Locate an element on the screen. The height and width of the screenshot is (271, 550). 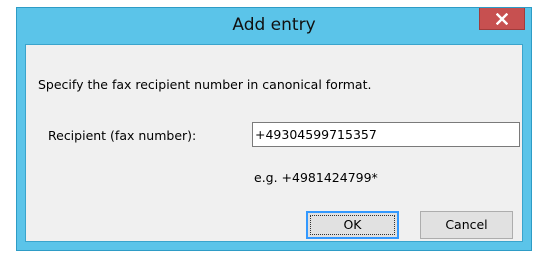
close-x-icon is located at coordinates (502, 18).